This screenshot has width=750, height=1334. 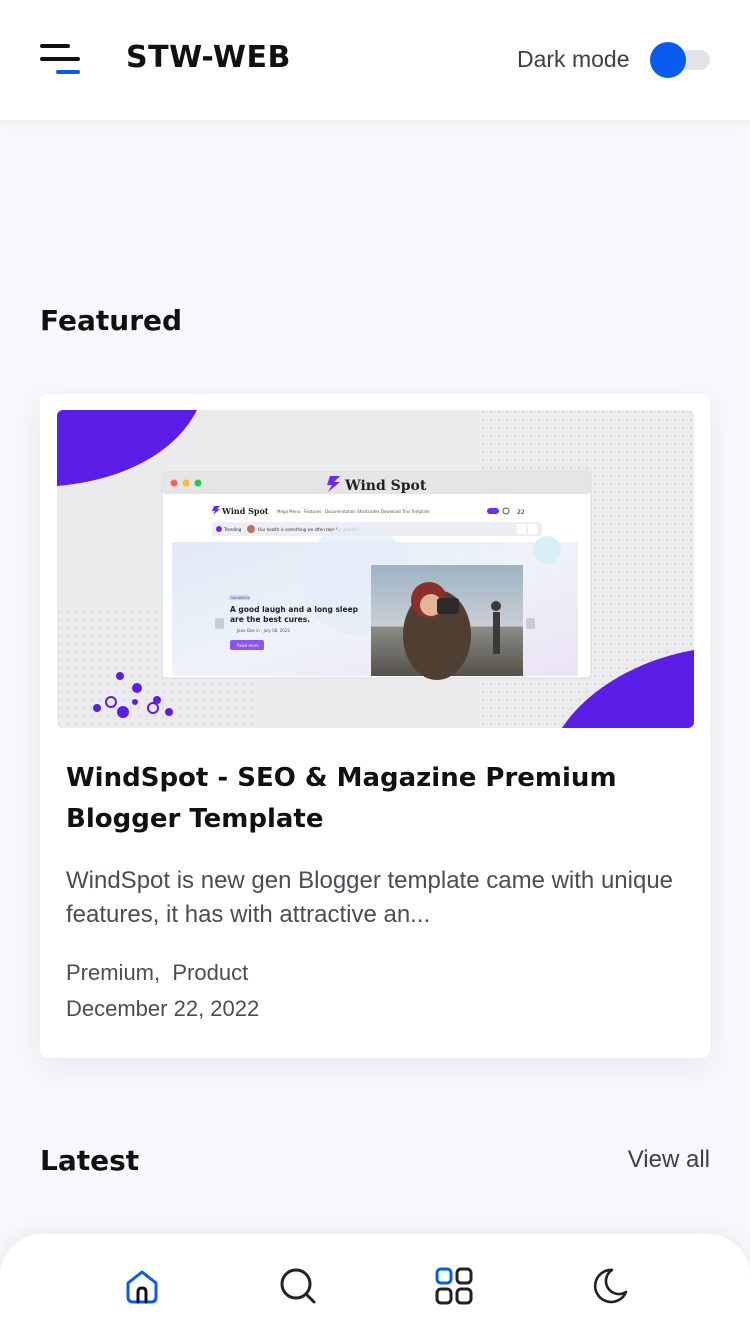 I want to click on menu-icon, so click(x=61, y=60).